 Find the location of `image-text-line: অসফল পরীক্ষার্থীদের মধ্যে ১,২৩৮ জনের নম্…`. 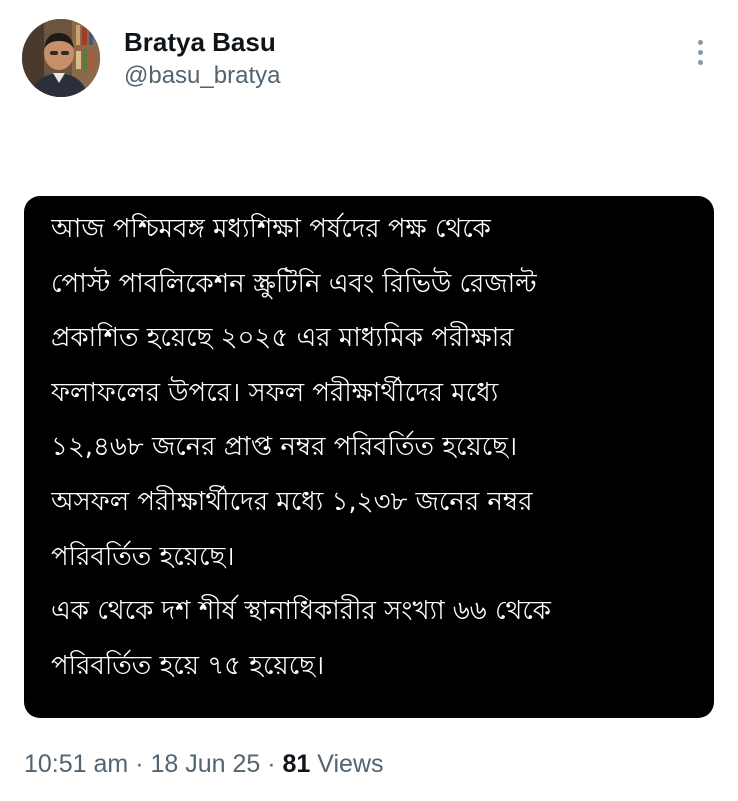

image-text-line: অসফল পরীক্ষার্থীদের মধ্যে ১,২৩৮ জনের নম্… is located at coordinates (292, 501).